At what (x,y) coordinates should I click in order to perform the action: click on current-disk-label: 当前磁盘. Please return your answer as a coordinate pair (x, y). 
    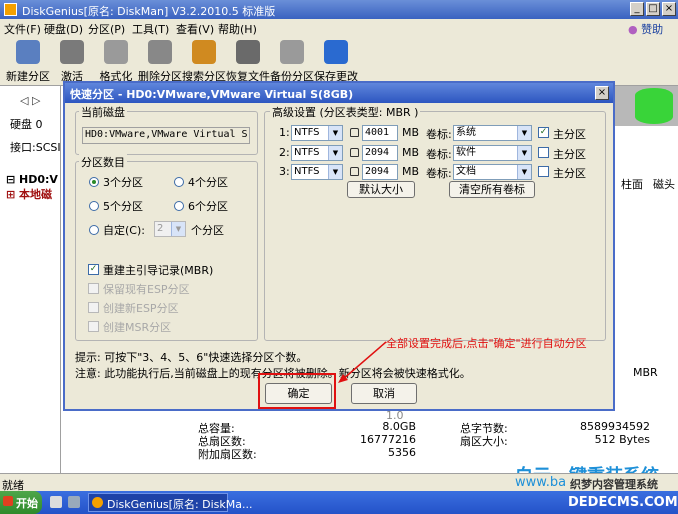
    Looking at the image, I should click on (103, 112).